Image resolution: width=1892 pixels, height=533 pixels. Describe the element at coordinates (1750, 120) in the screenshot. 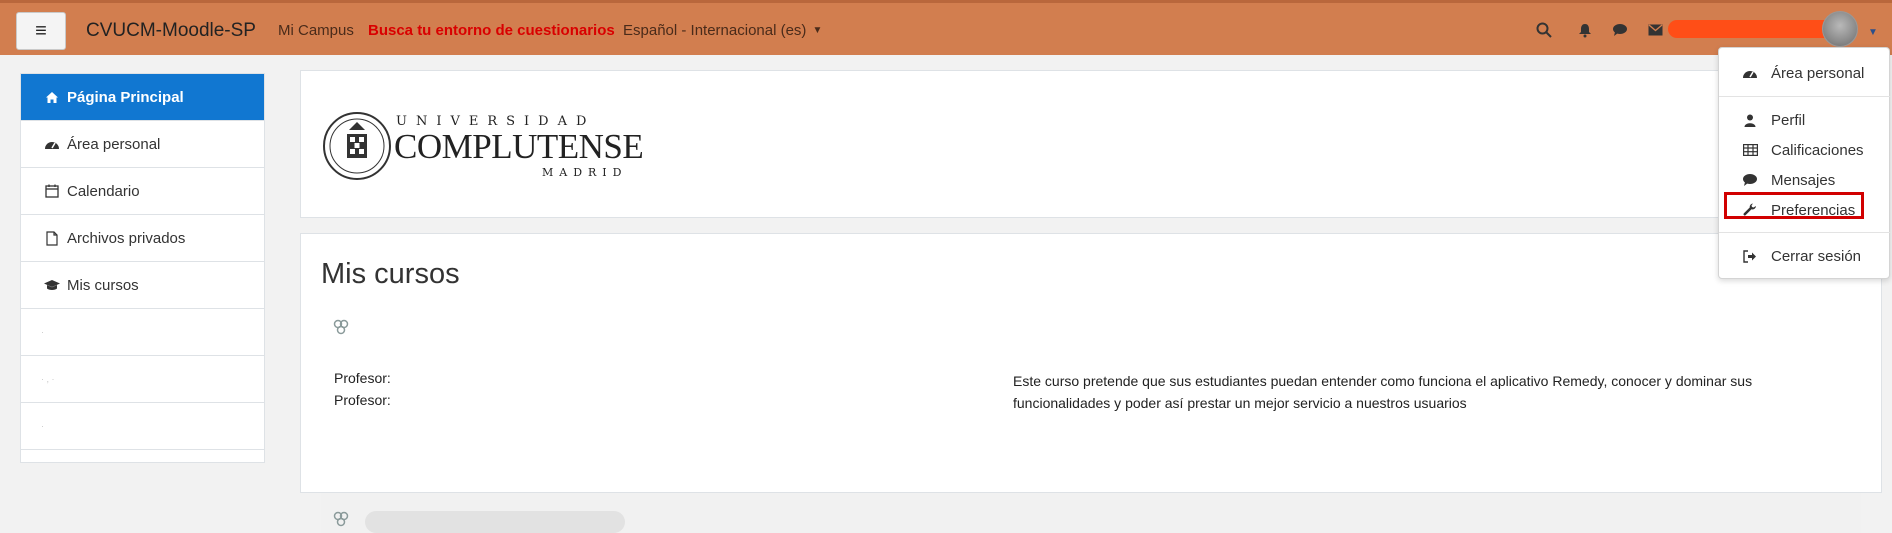

I see `user-icon` at that location.